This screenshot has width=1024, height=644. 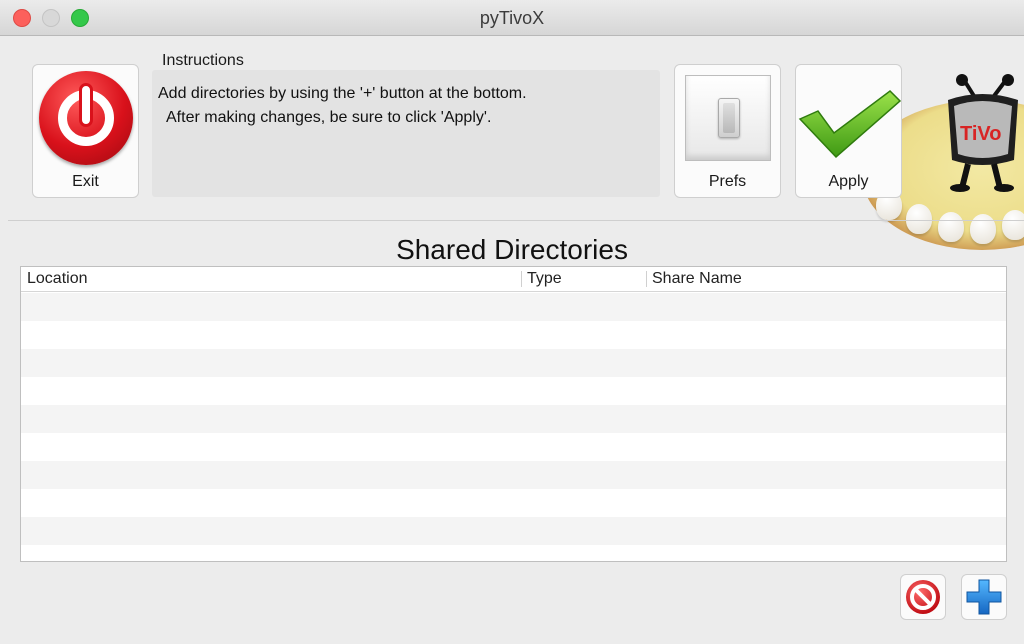 What do you see at coordinates (544, 279) in the screenshot?
I see `column-header-type: Type` at bounding box center [544, 279].